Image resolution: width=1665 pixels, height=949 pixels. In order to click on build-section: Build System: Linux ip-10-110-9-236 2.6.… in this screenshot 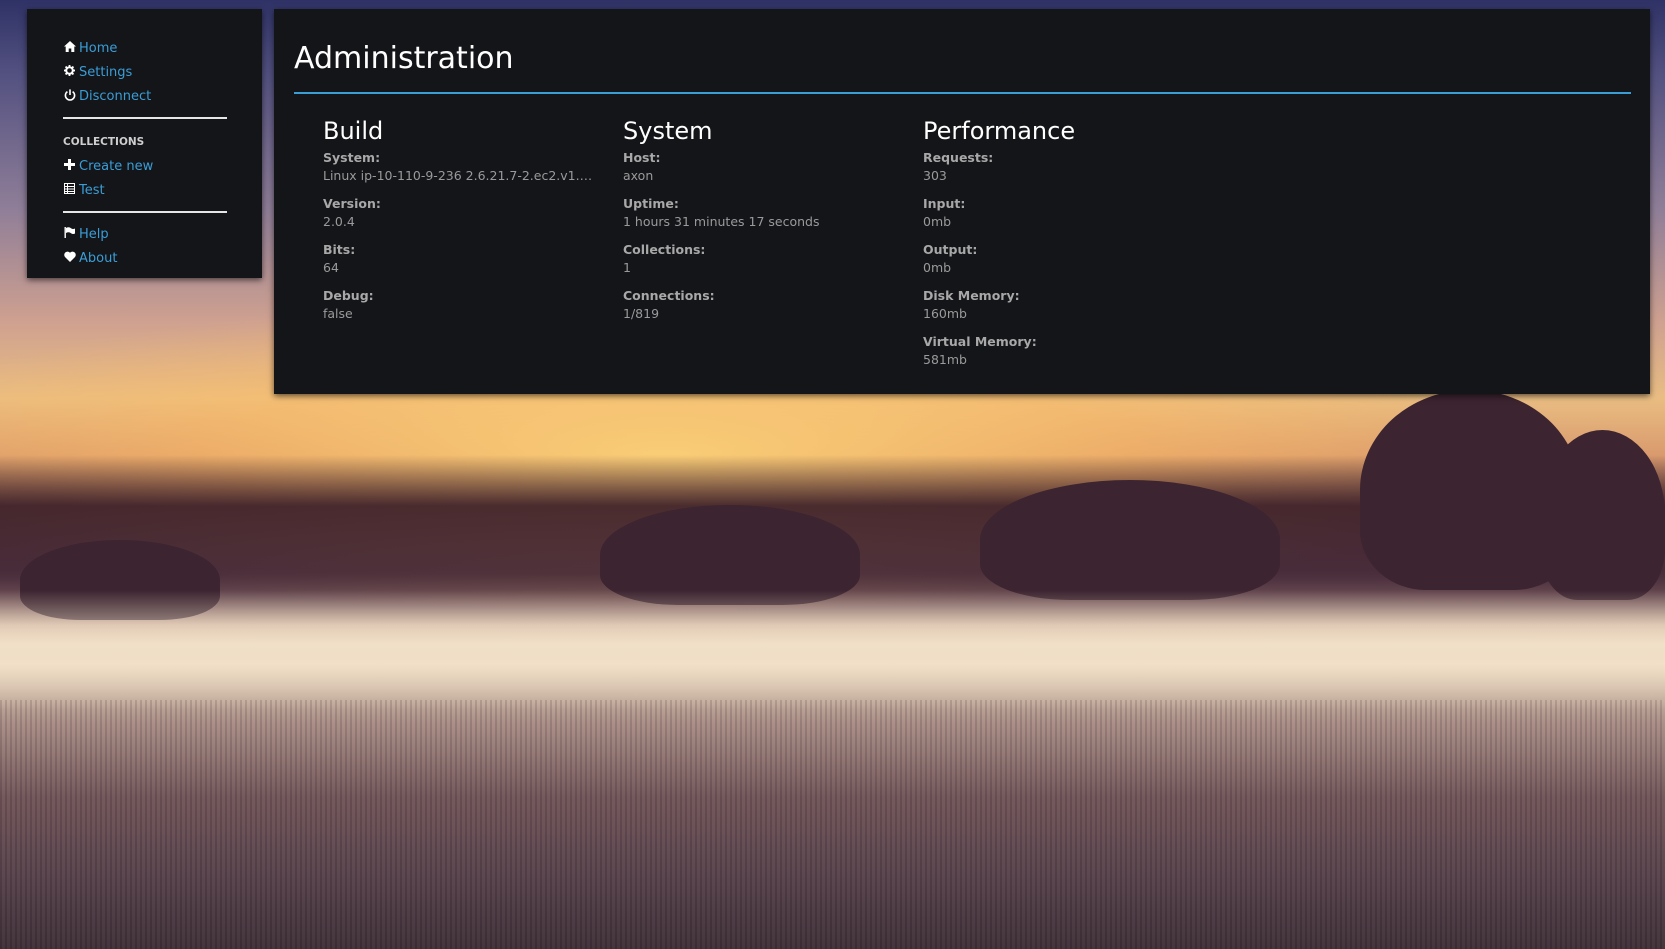, I will do `click(458, 224)`.